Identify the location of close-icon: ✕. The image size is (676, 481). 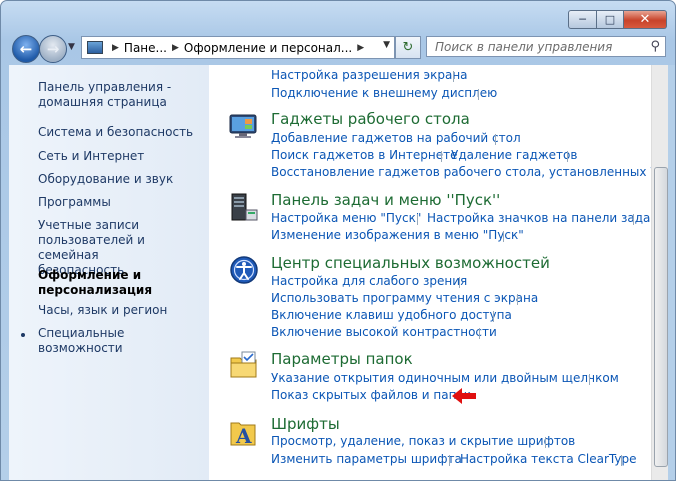
(645, 19).